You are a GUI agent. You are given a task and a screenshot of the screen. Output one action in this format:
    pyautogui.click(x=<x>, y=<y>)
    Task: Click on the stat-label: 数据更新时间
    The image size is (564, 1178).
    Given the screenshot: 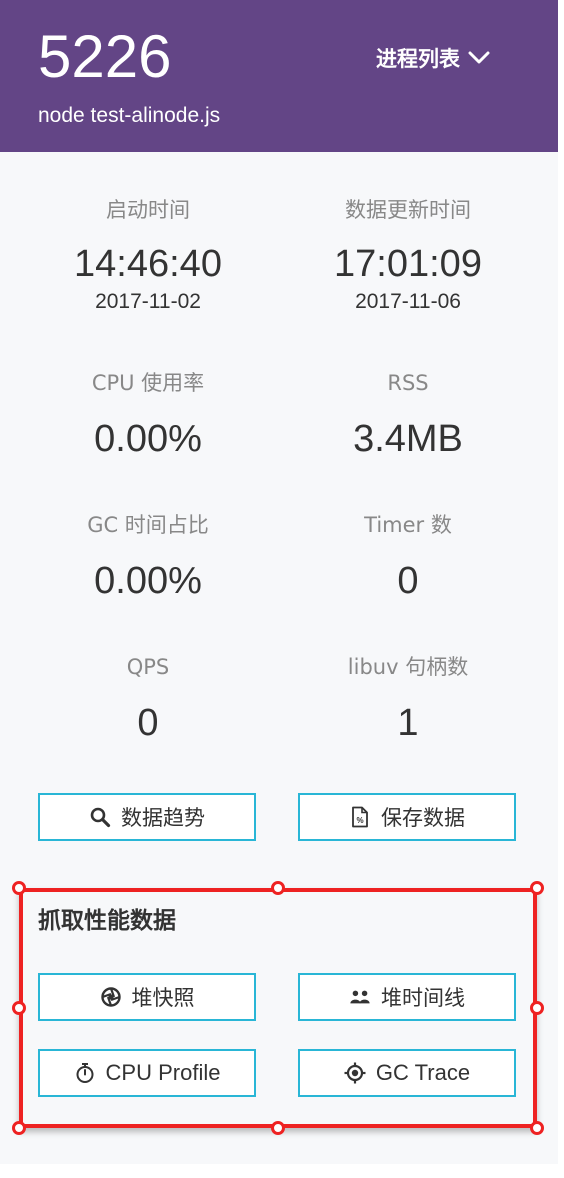 What is the action you would take?
    pyautogui.click(x=408, y=210)
    